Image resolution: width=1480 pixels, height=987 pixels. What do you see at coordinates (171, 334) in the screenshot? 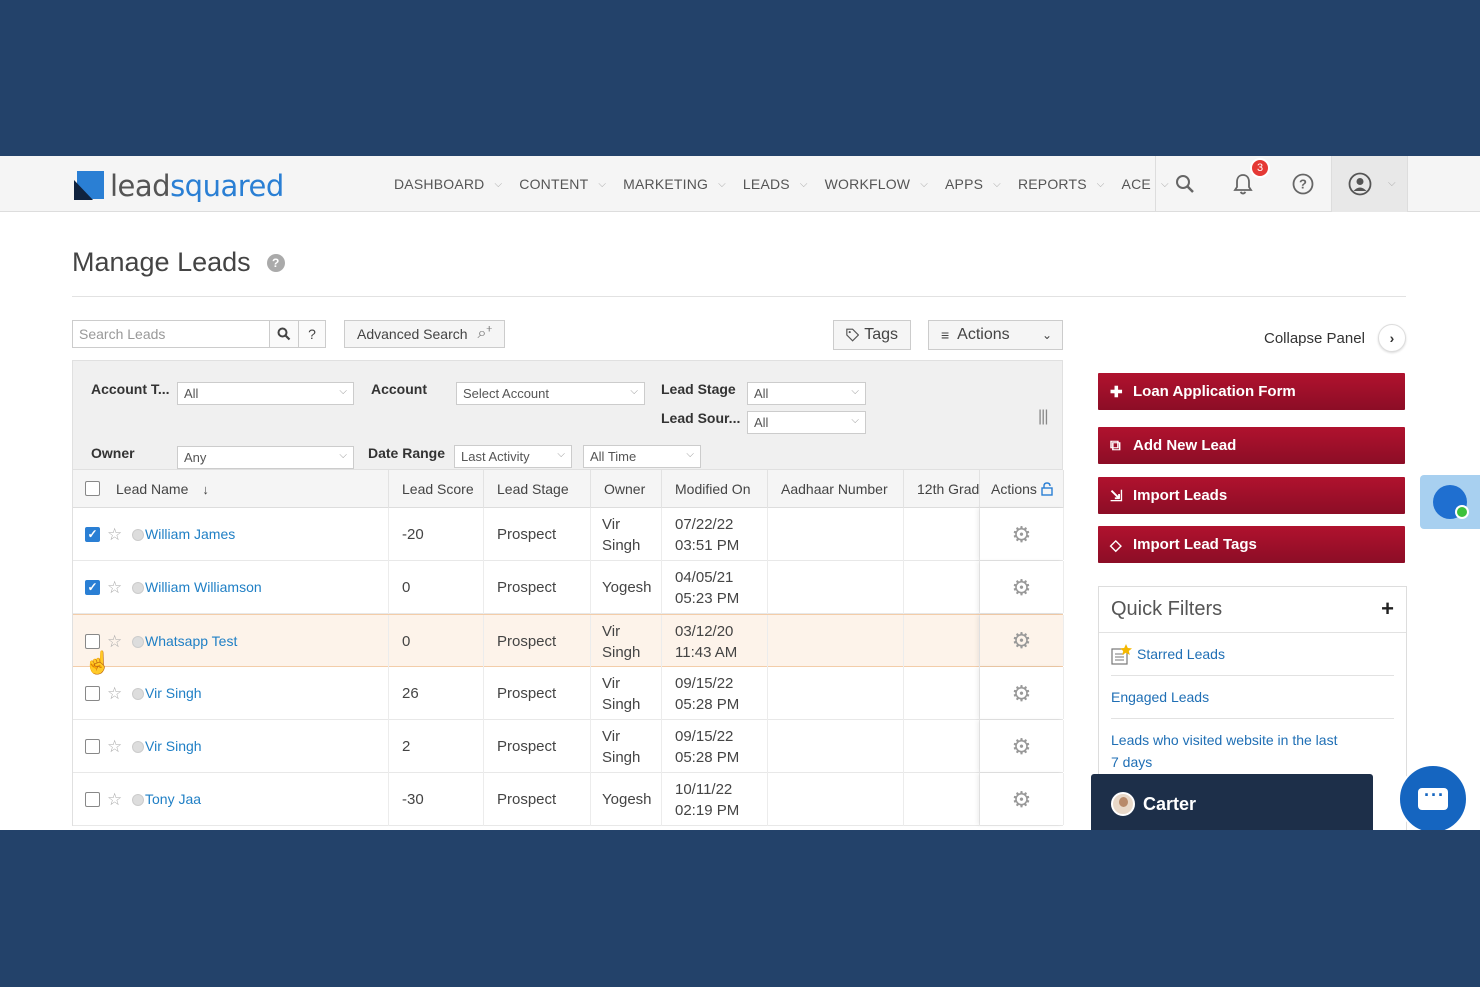
I see `search-input: Search Leads` at bounding box center [171, 334].